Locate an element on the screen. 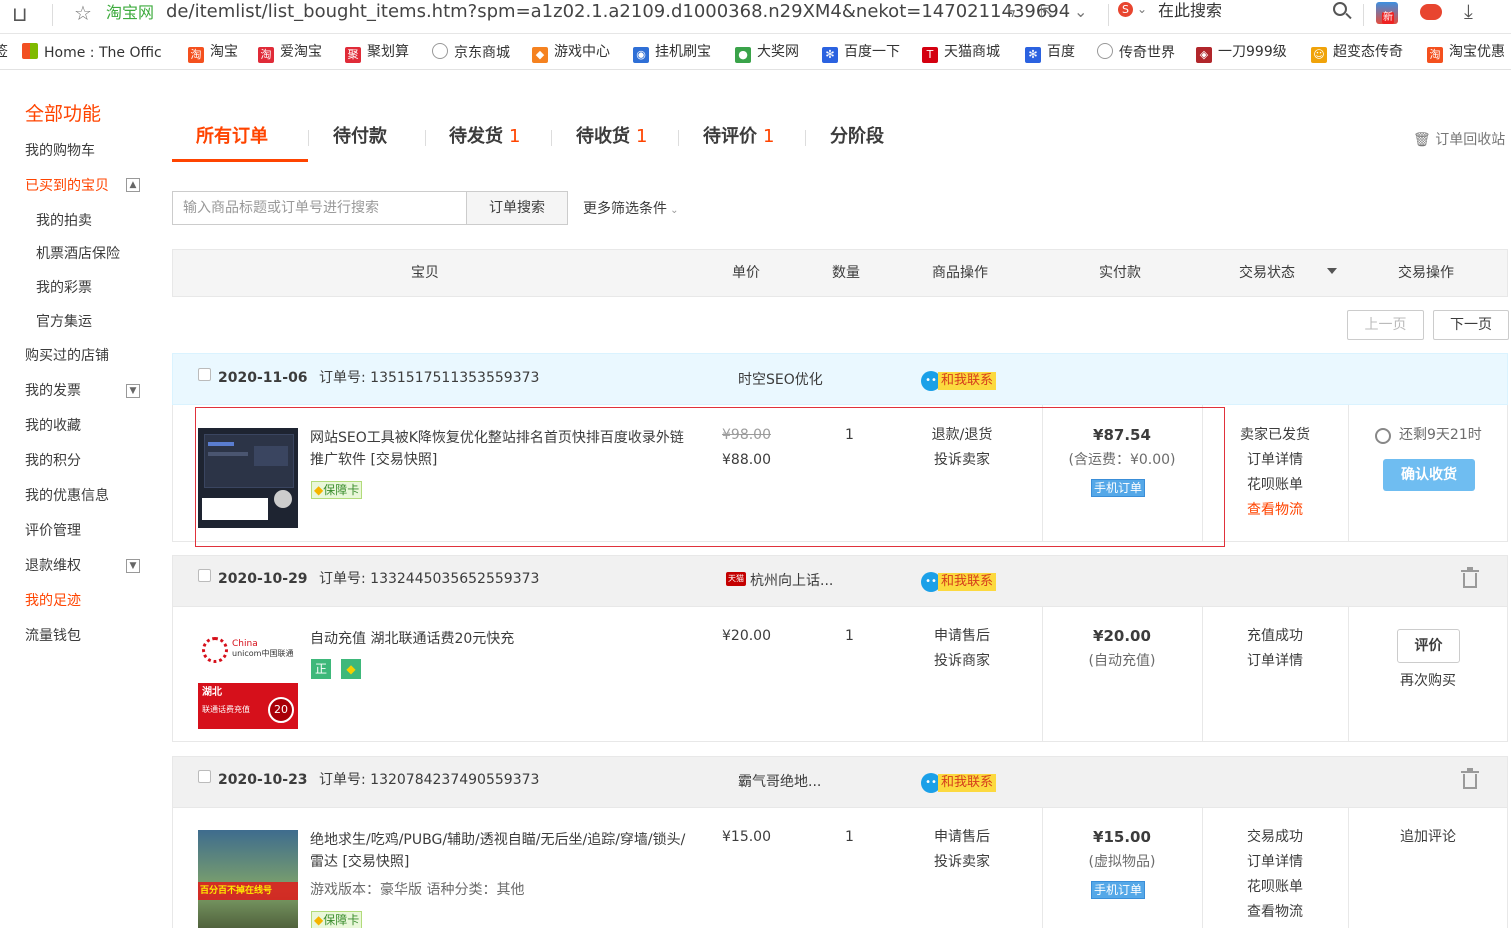 Image resolution: width=1511 pixels, height=928 pixels. bookmark-item: 传奇世界 is located at coordinates (1136, 52).